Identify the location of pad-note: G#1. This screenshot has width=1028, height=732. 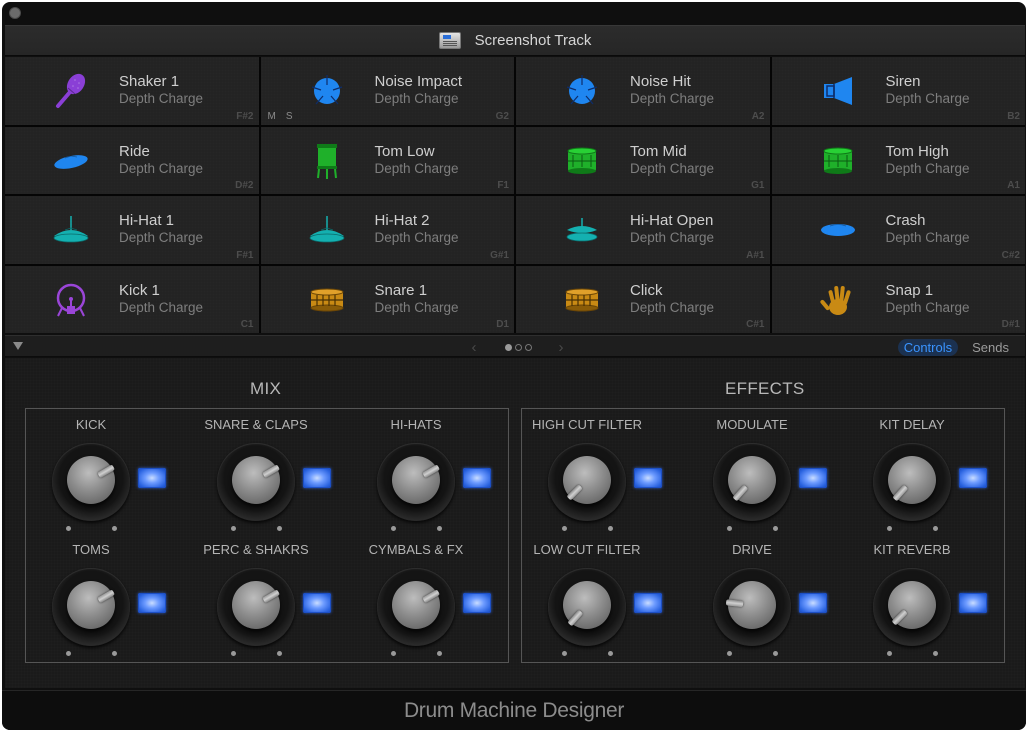
(499, 255).